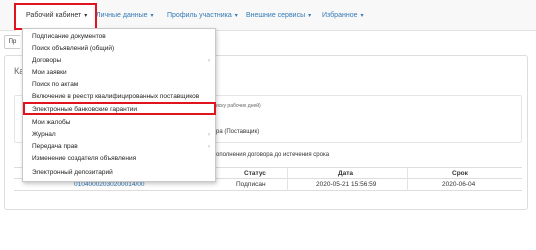 The image size is (536, 250). What do you see at coordinates (55, 85) in the screenshot?
I see `menu-item-acts-search: Поиск по актам` at bounding box center [55, 85].